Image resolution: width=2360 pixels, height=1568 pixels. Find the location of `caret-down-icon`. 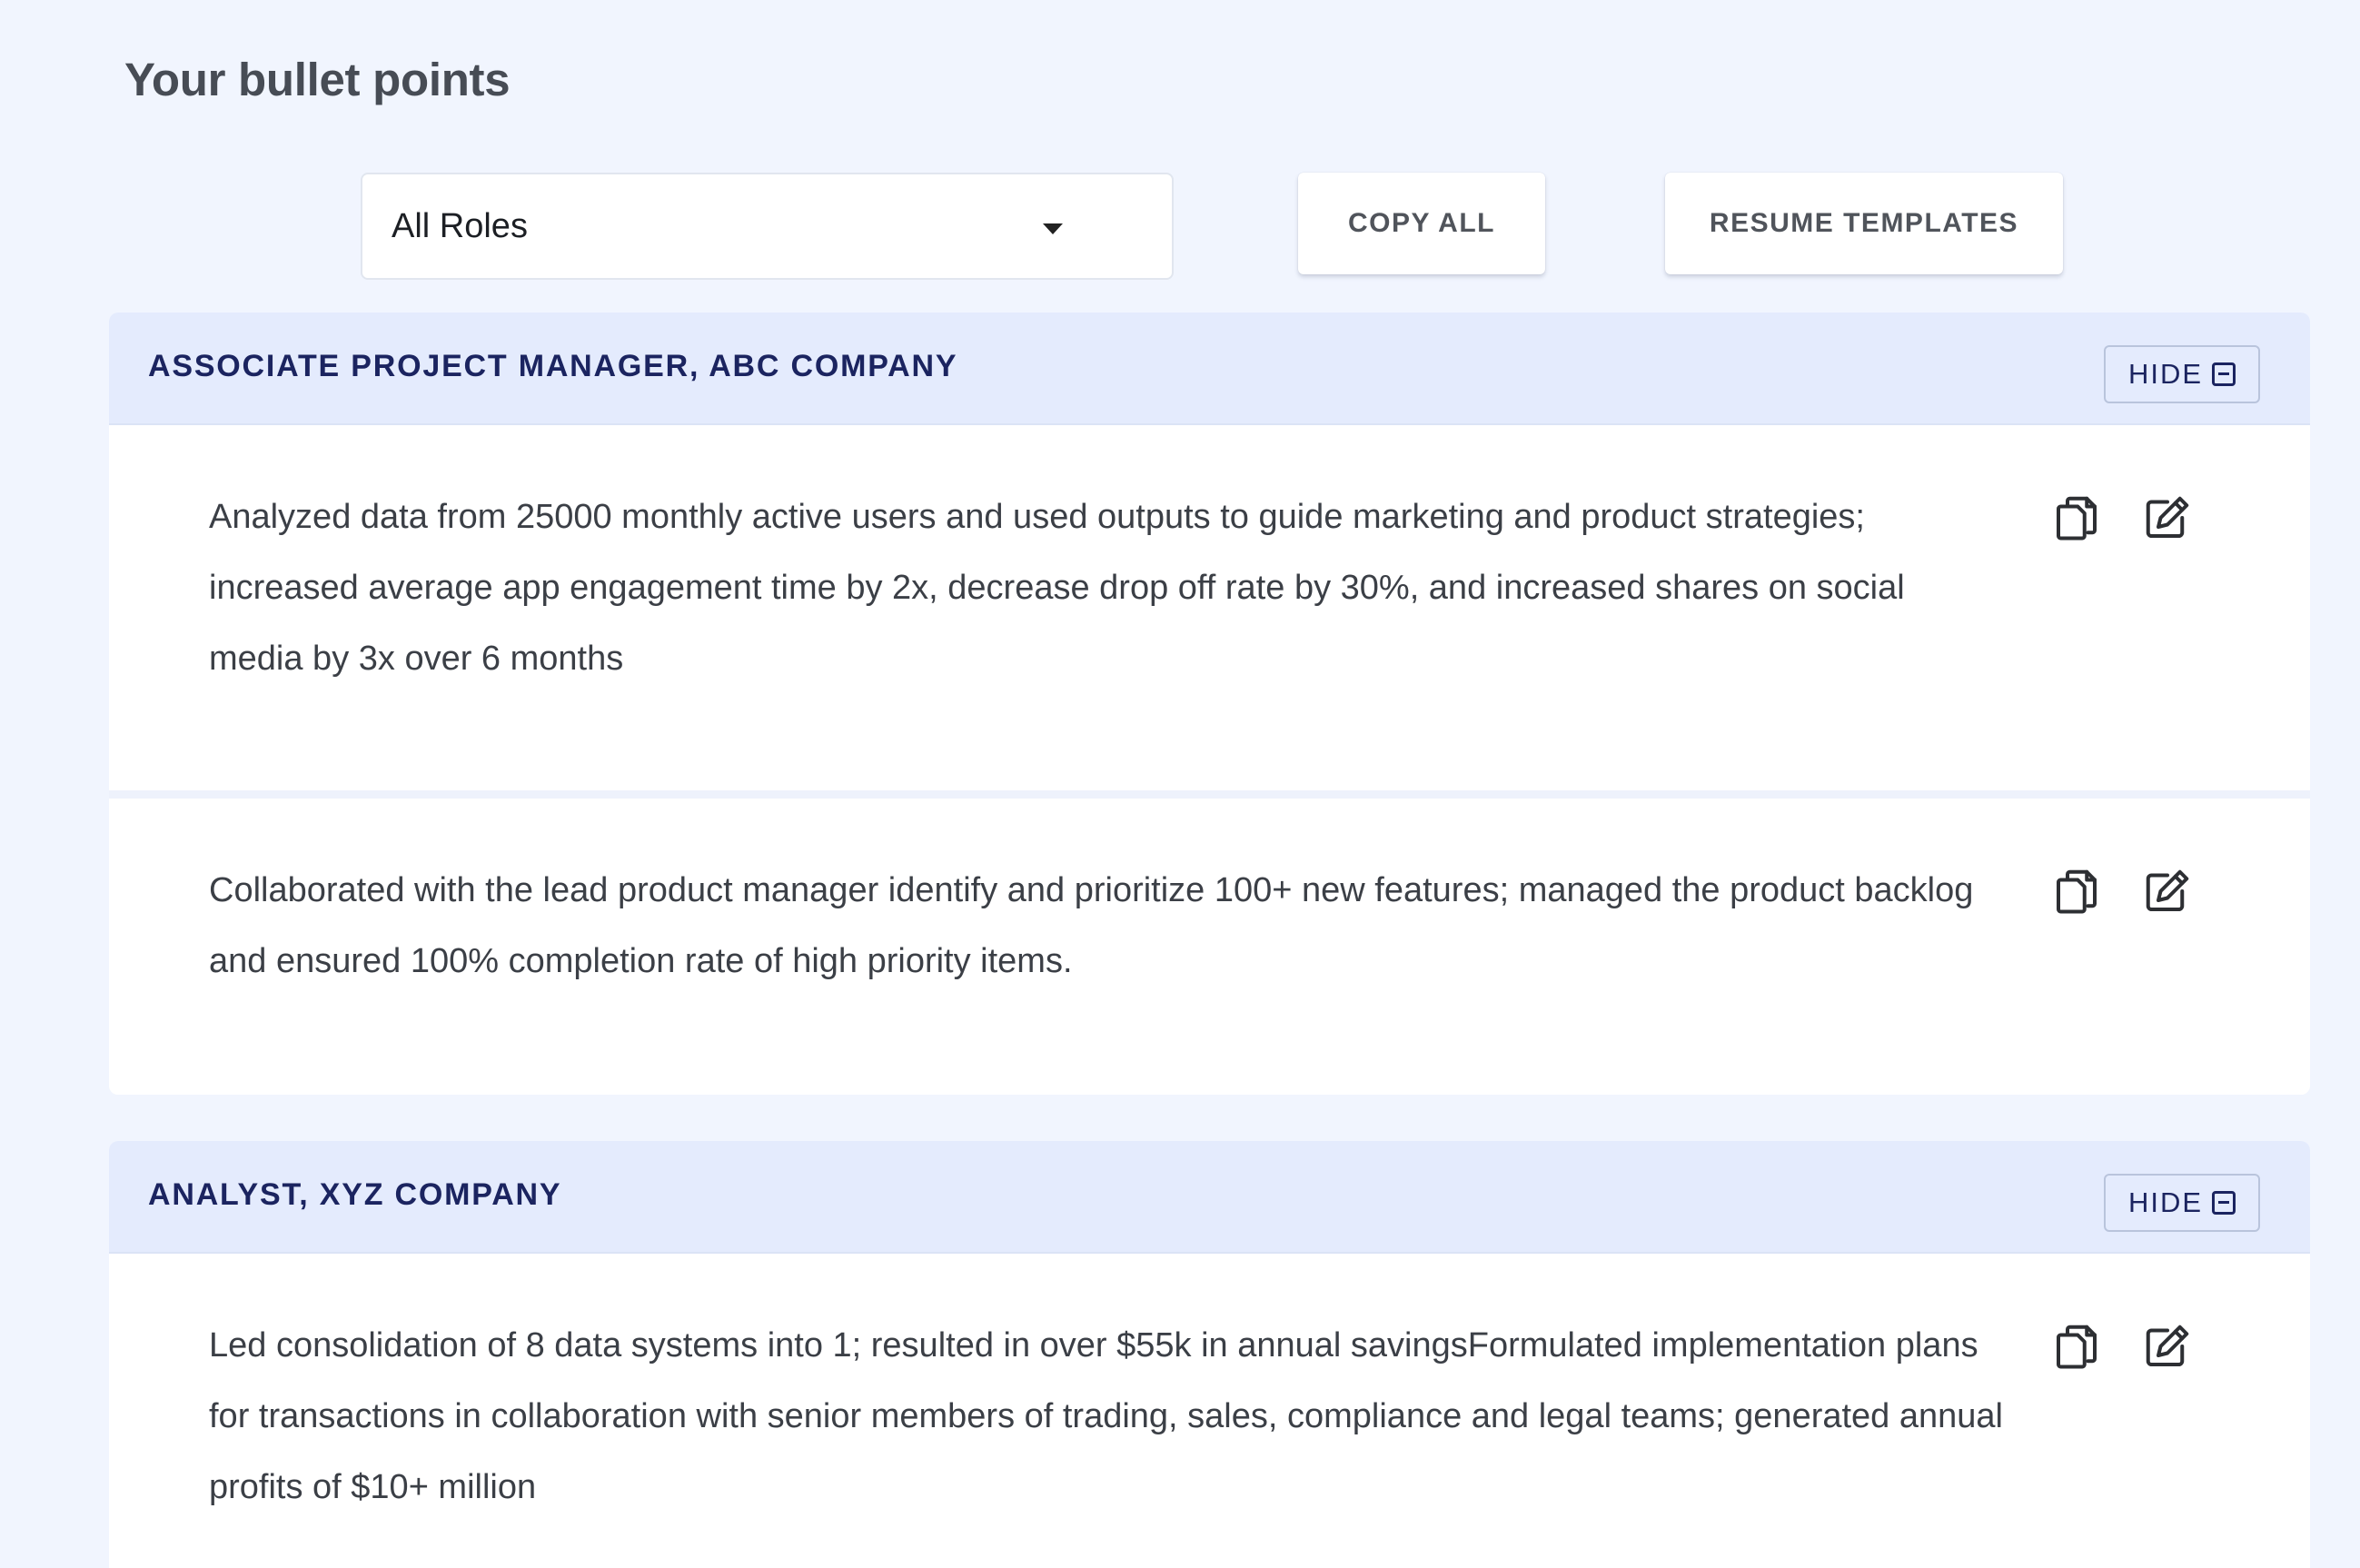

caret-down-icon is located at coordinates (1053, 228).